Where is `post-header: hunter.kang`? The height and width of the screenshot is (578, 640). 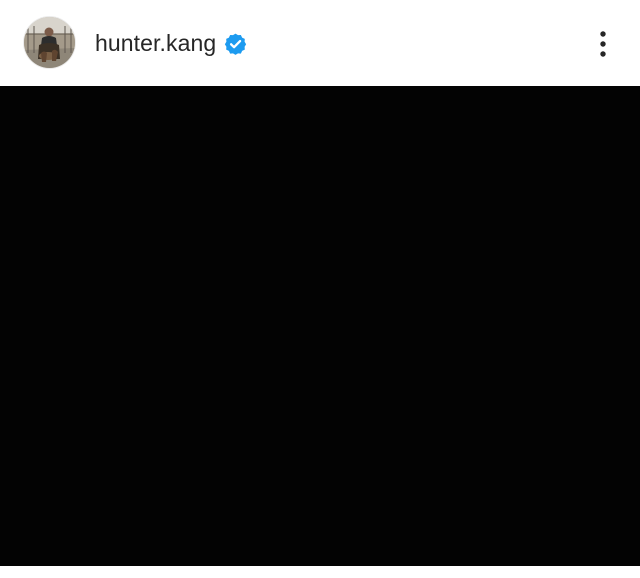 post-header: hunter.kang is located at coordinates (320, 43).